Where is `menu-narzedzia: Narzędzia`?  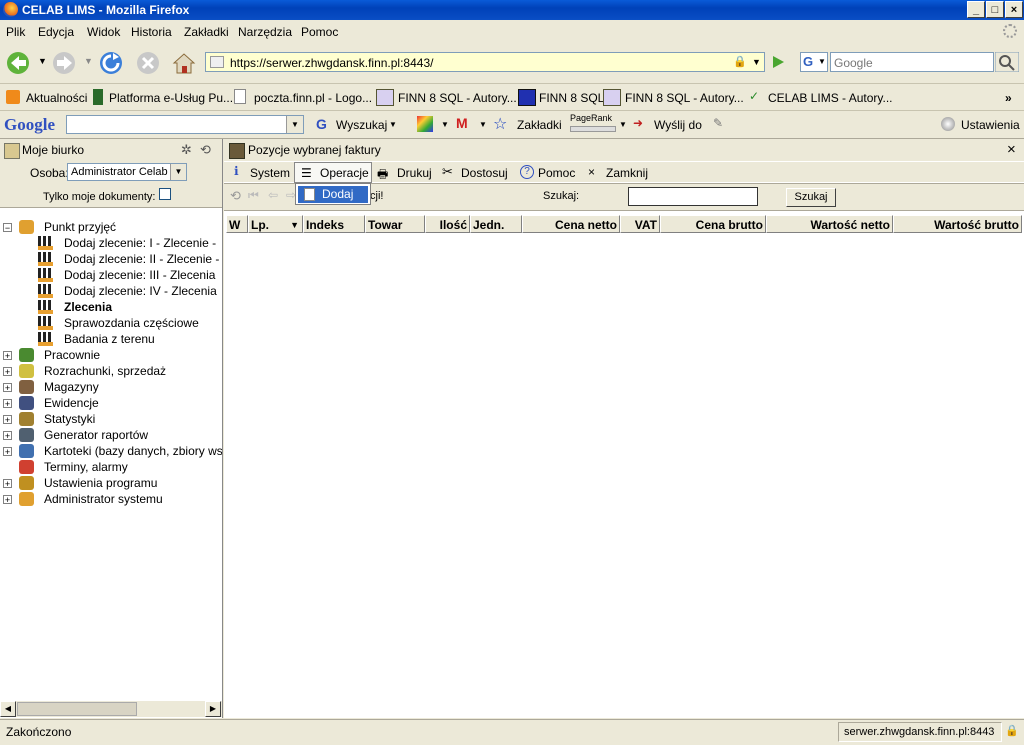 menu-narzedzia: Narzędzia is located at coordinates (265, 32).